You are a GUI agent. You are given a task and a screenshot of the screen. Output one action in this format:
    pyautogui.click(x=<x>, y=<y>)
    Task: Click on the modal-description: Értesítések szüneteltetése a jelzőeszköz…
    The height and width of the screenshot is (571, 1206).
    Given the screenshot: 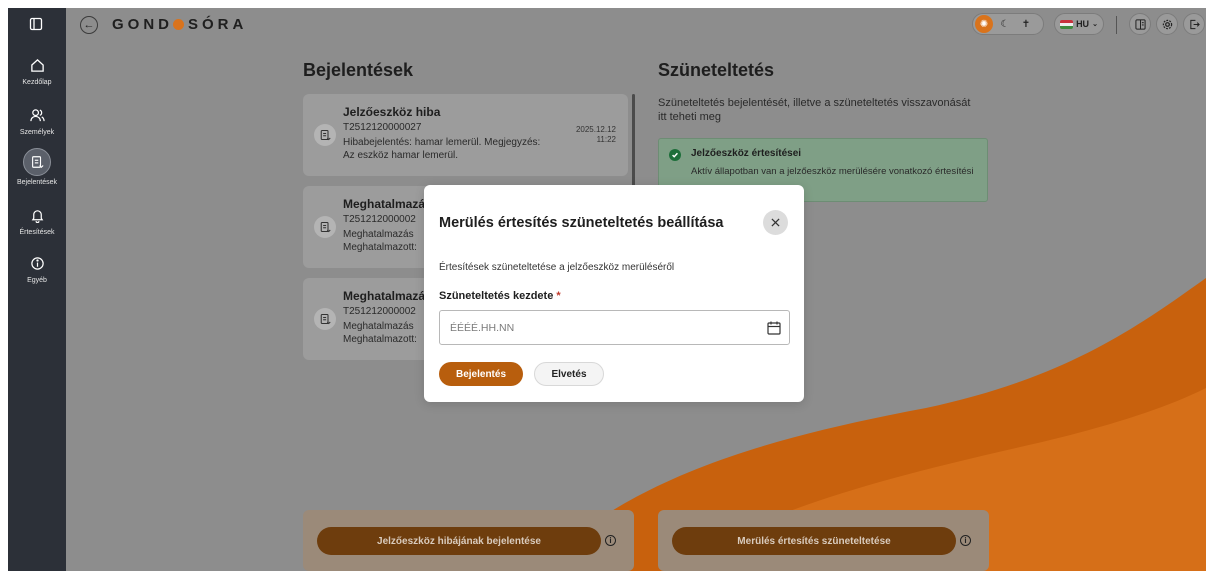 What is the action you would take?
    pyautogui.click(x=557, y=267)
    